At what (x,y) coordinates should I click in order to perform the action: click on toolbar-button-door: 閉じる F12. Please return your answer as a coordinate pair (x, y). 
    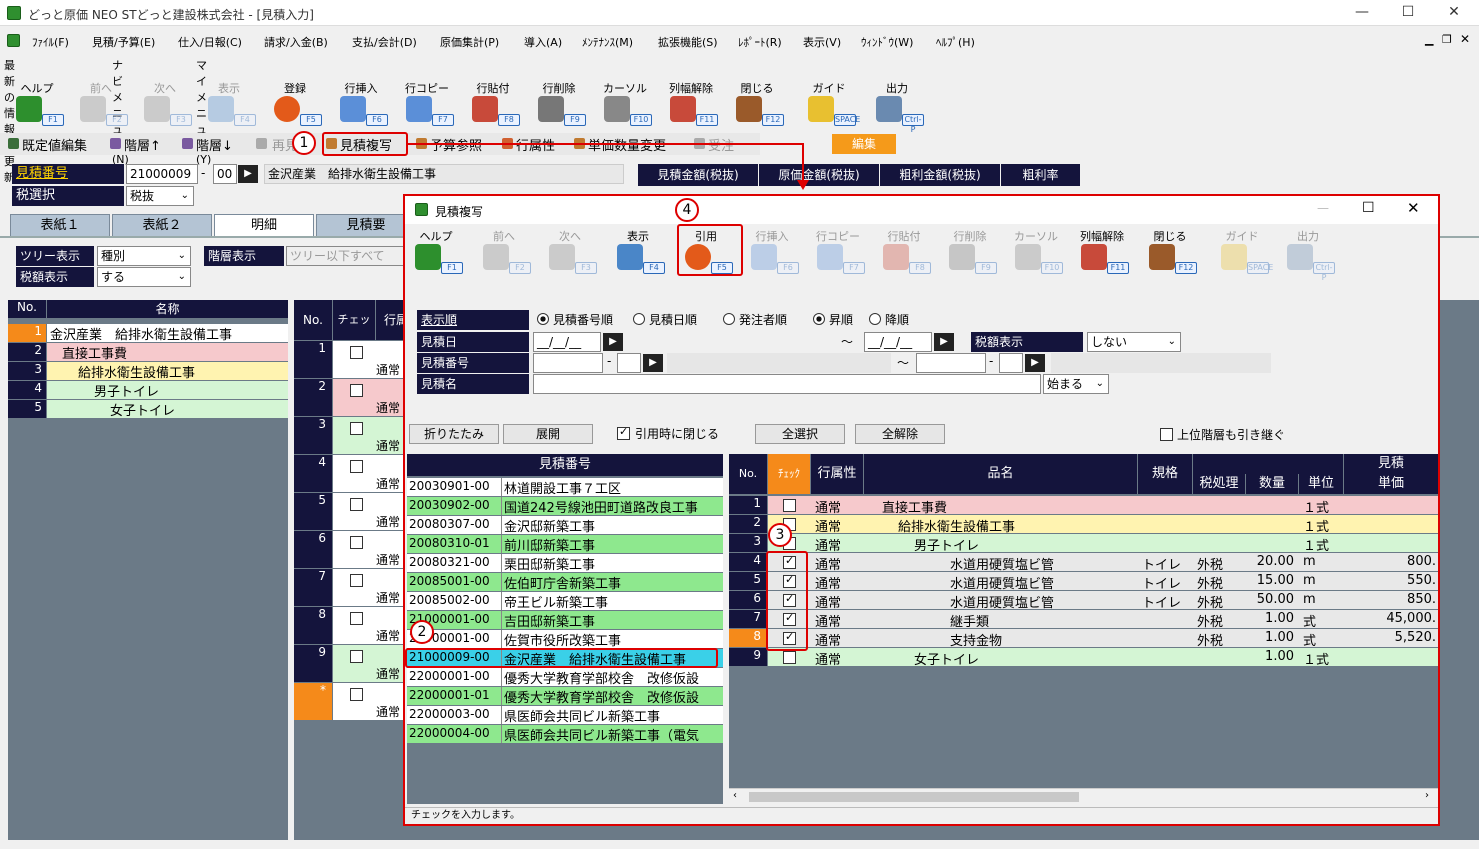
    Looking at the image, I should click on (1170, 252).